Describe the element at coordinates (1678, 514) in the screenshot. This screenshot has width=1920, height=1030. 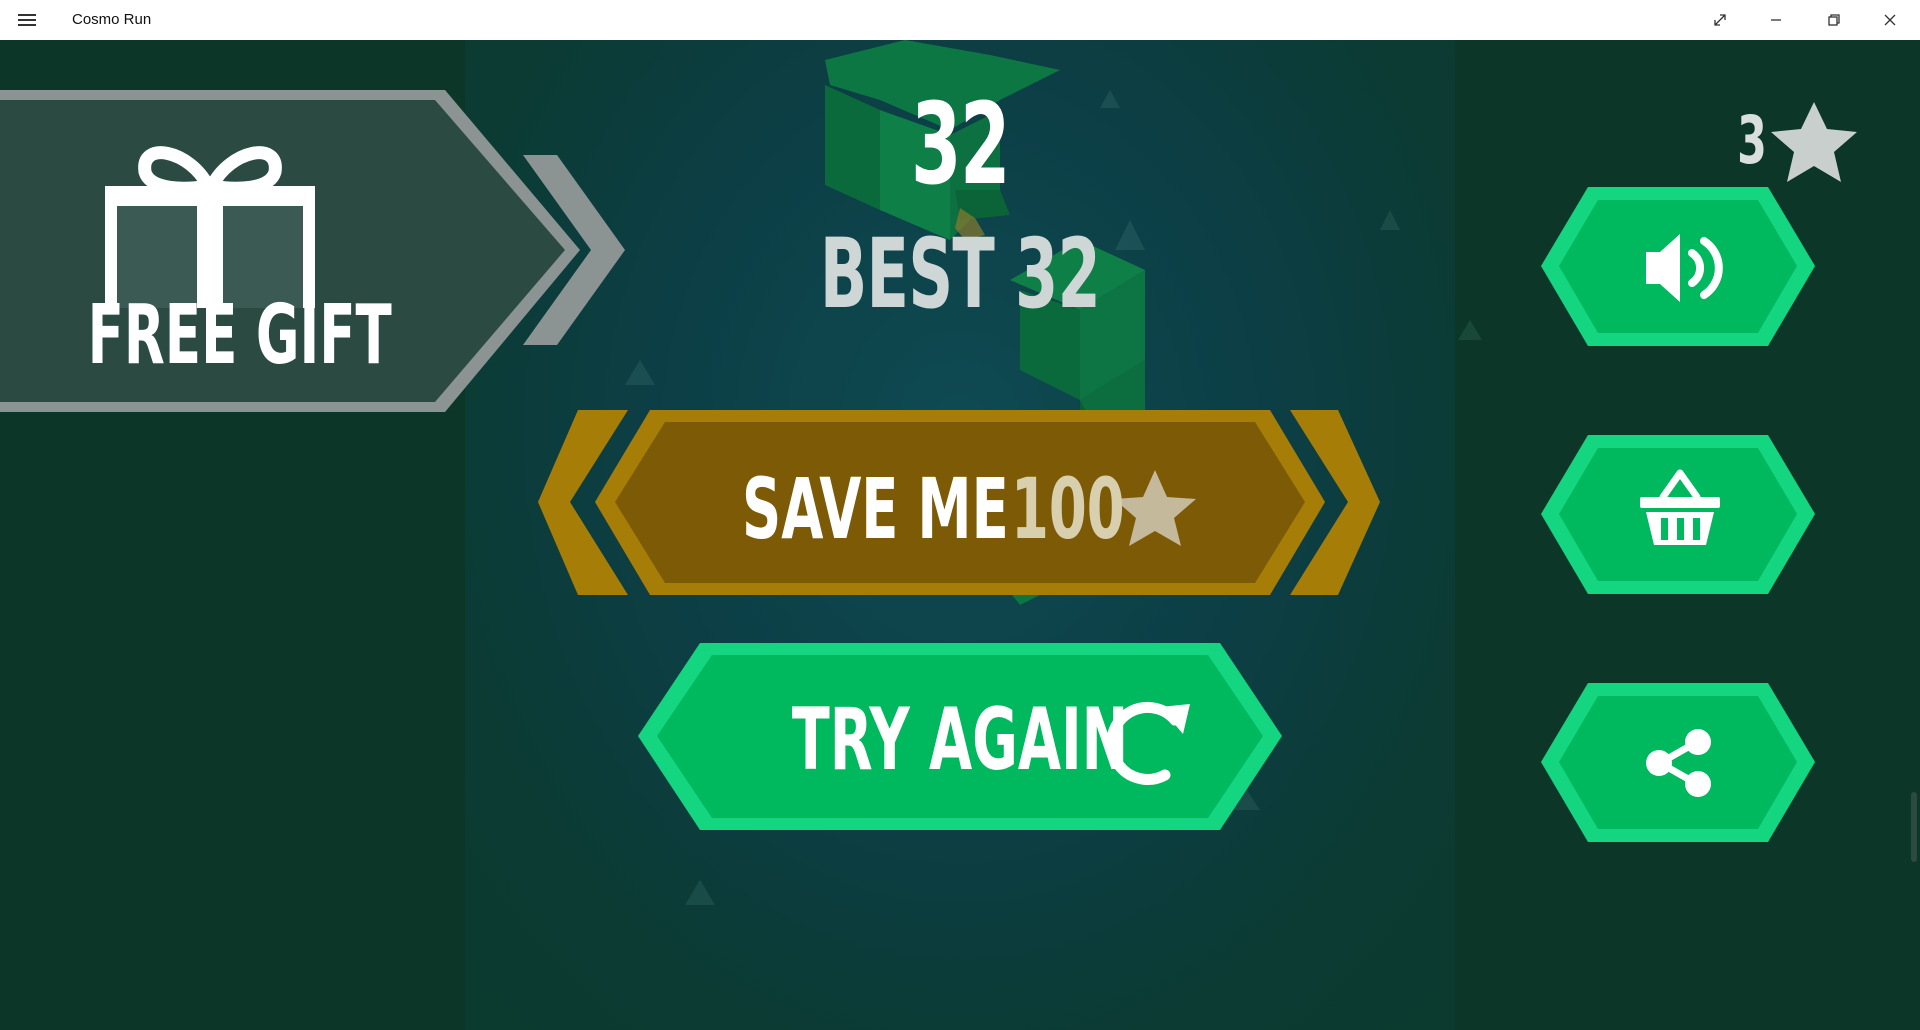
I see `shop-button` at that location.